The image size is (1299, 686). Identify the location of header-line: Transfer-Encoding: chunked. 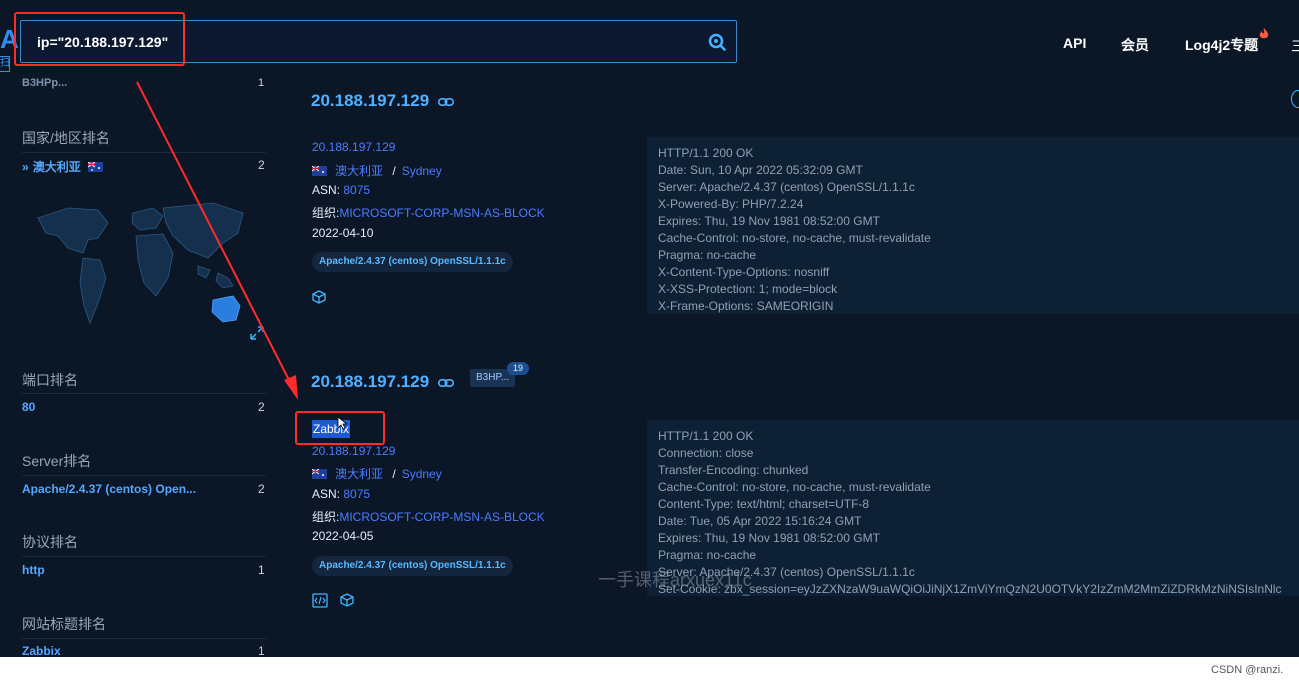
(733, 470).